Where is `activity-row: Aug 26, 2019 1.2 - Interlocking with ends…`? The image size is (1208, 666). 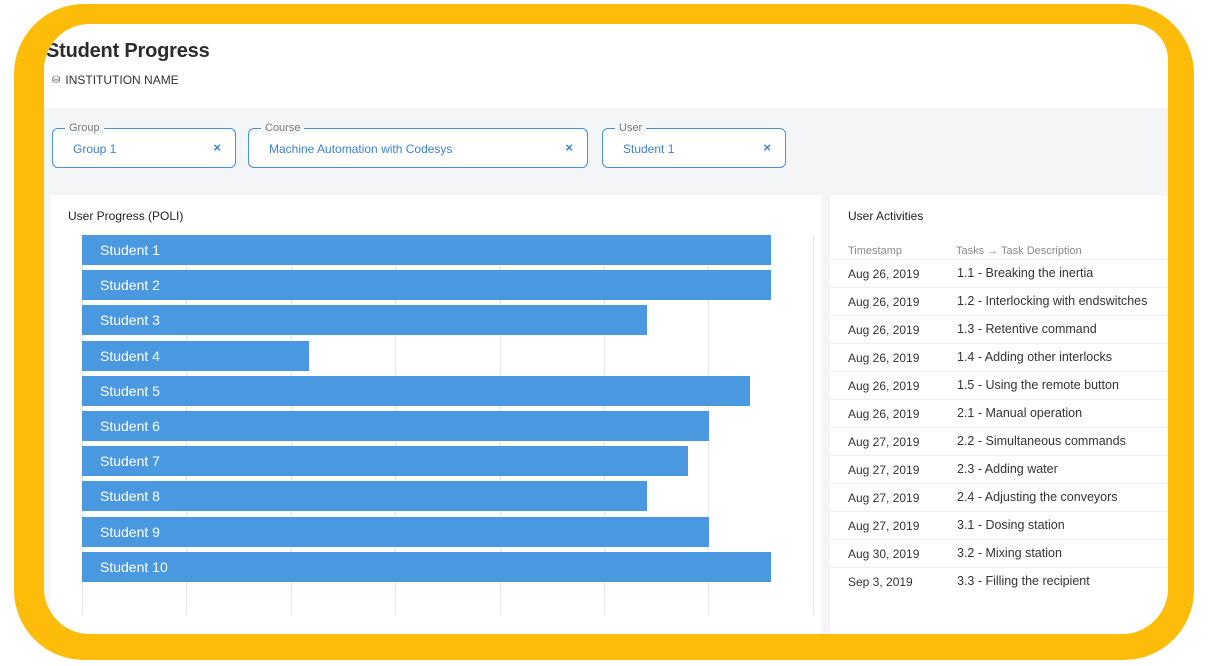
activity-row: Aug 26, 2019 1.2 - Interlocking with ends… is located at coordinates (999, 301).